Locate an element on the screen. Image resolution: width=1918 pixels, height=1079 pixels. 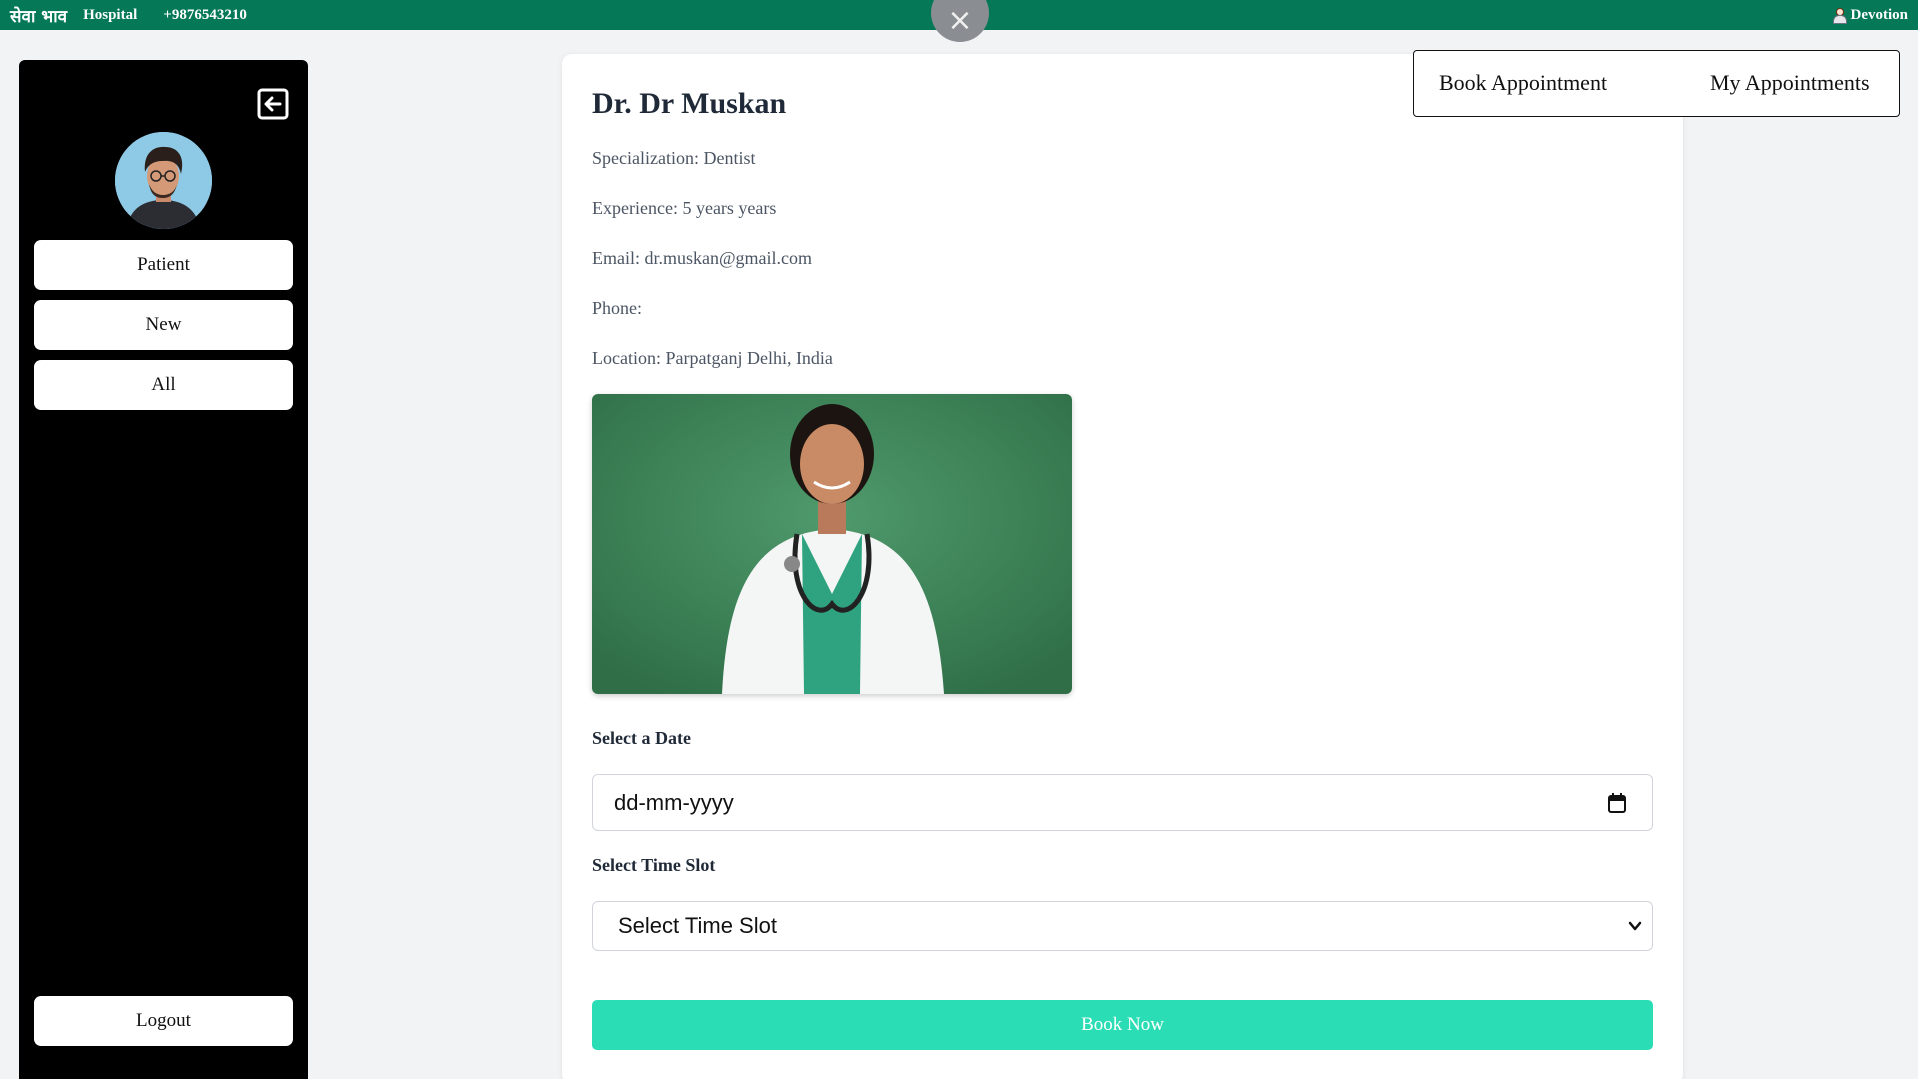
tab-book-appointment: Book Appointment is located at coordinates (1523, 83).